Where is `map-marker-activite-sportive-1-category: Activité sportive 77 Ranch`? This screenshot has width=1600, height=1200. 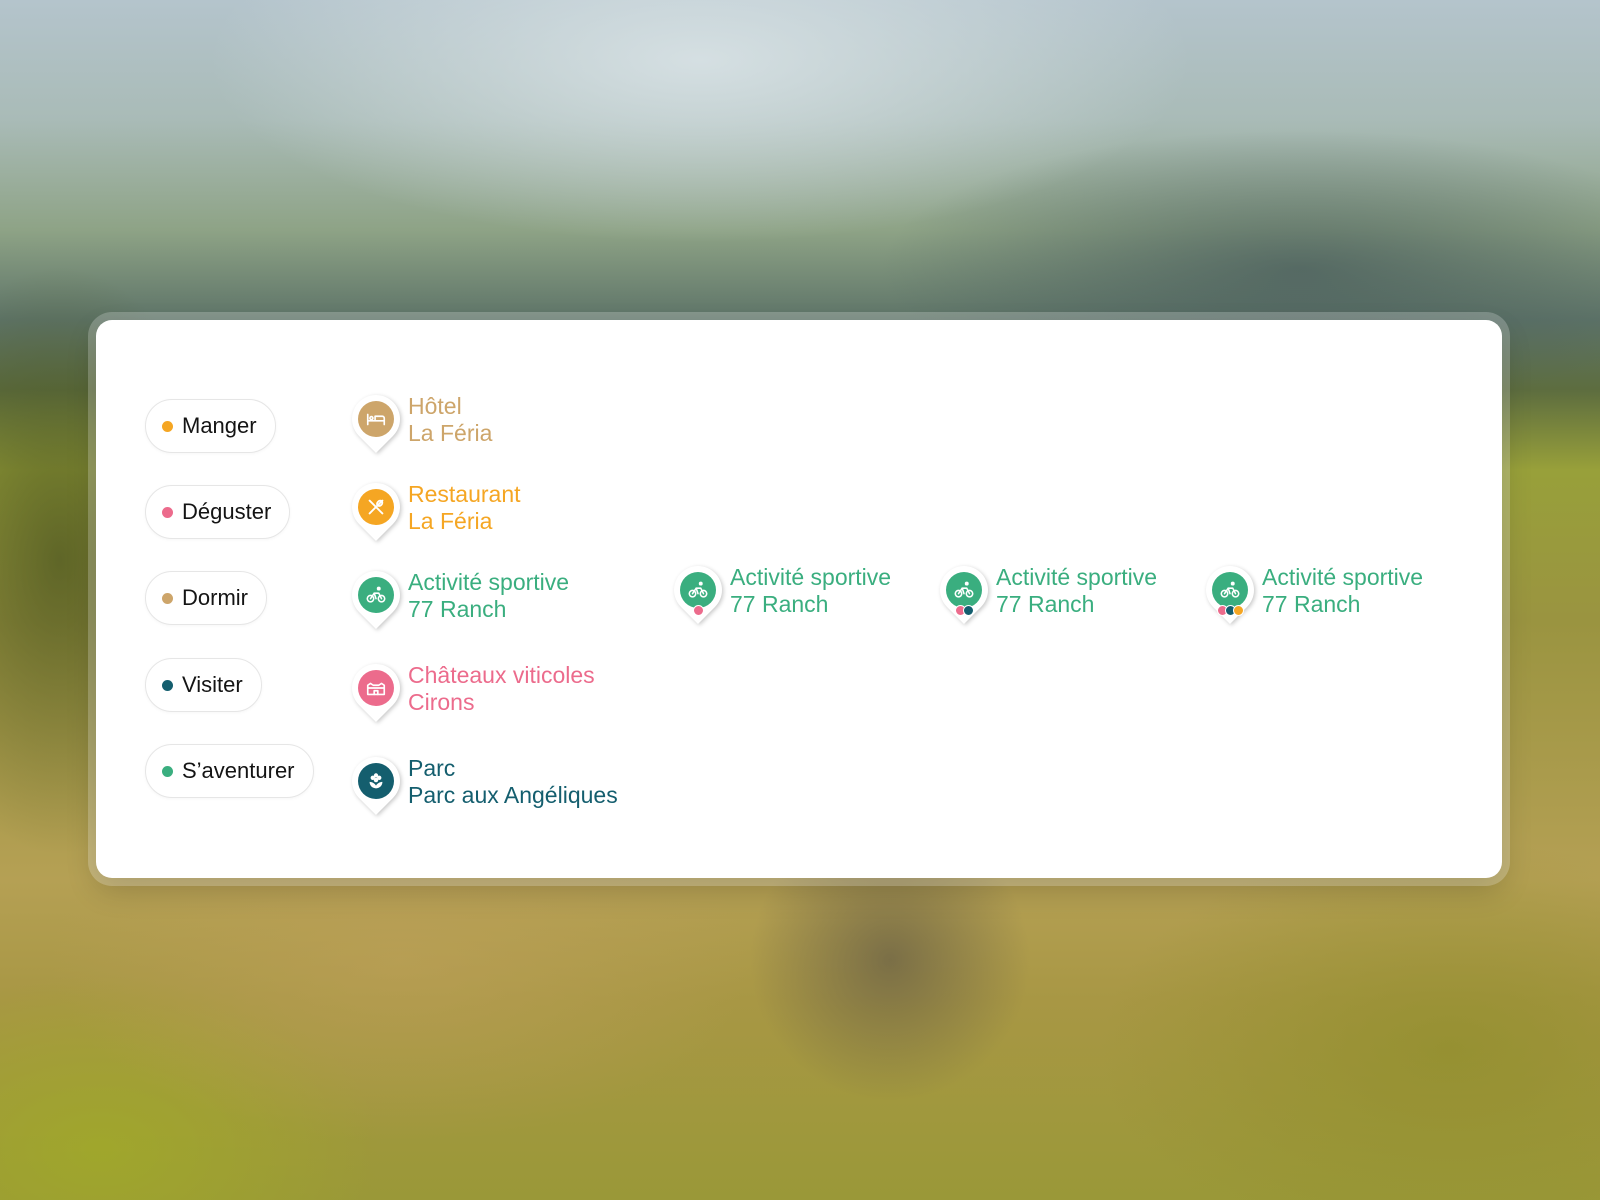 map-marker-activite-sportive-1-category: Activité sportive 77 Ranch is located at coordinates (778, 590).